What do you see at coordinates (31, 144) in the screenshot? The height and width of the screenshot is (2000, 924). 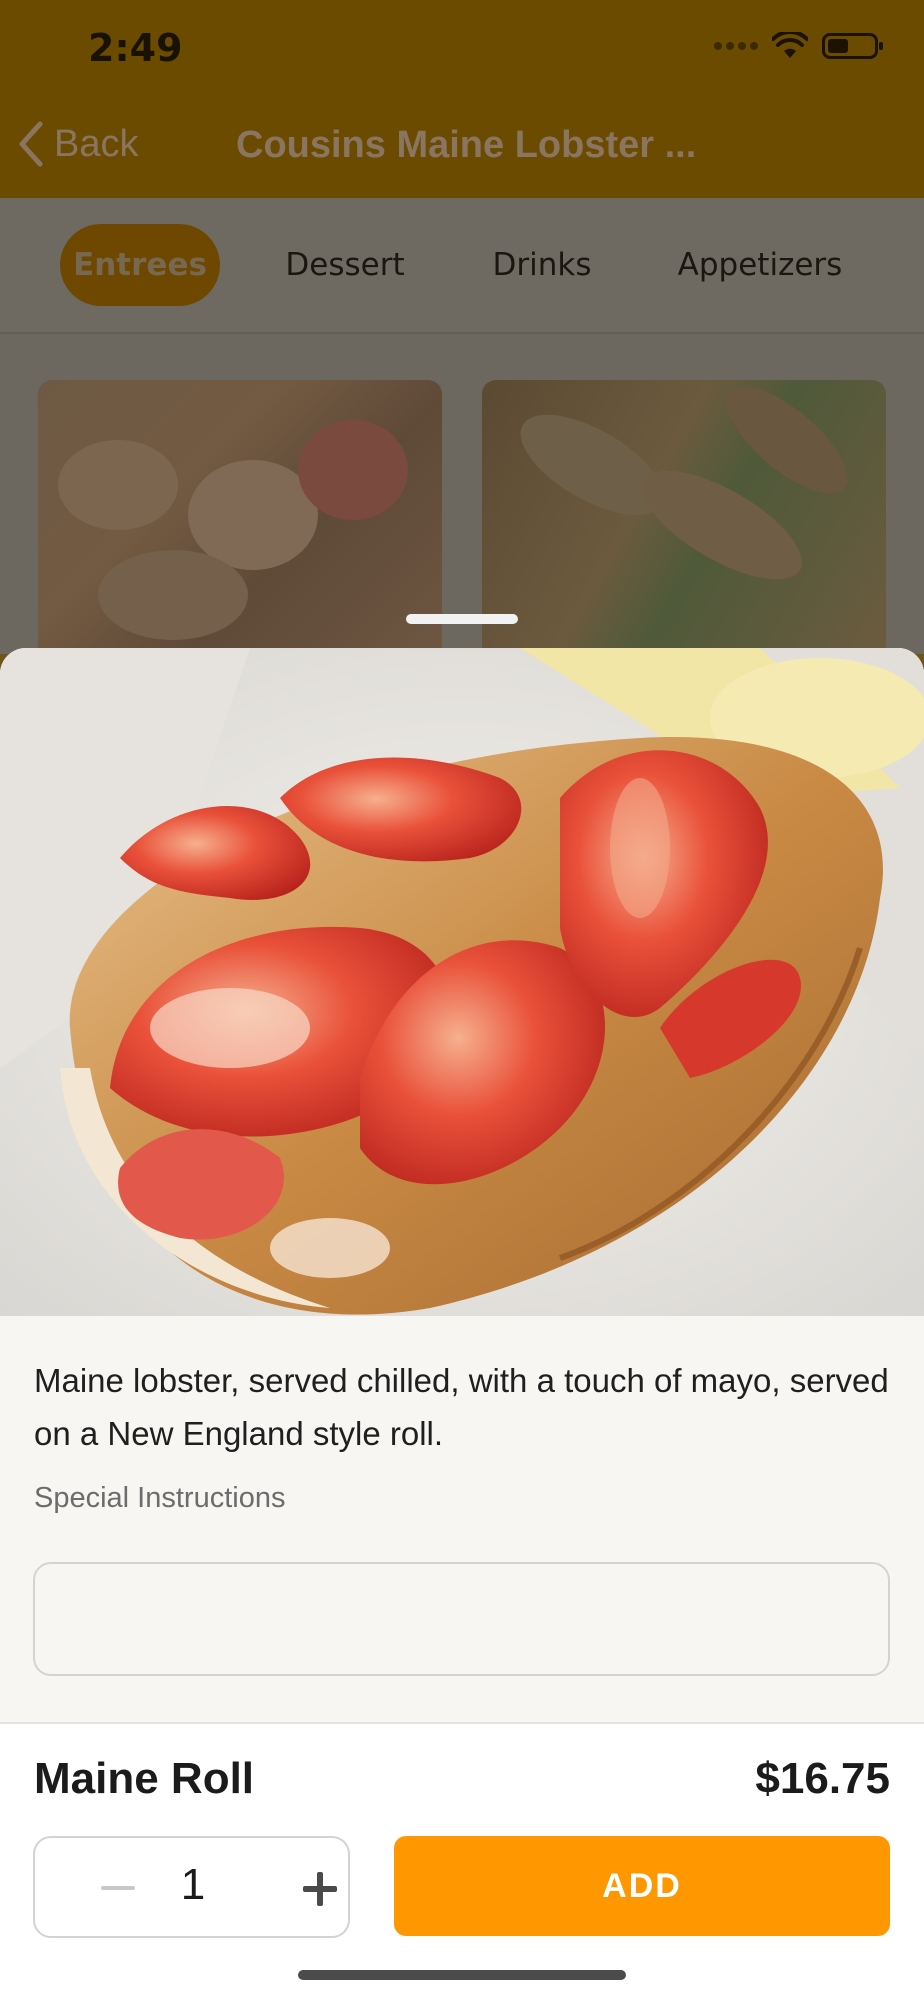 I see `chevron-left-icon` at bounding box center [31, 144].